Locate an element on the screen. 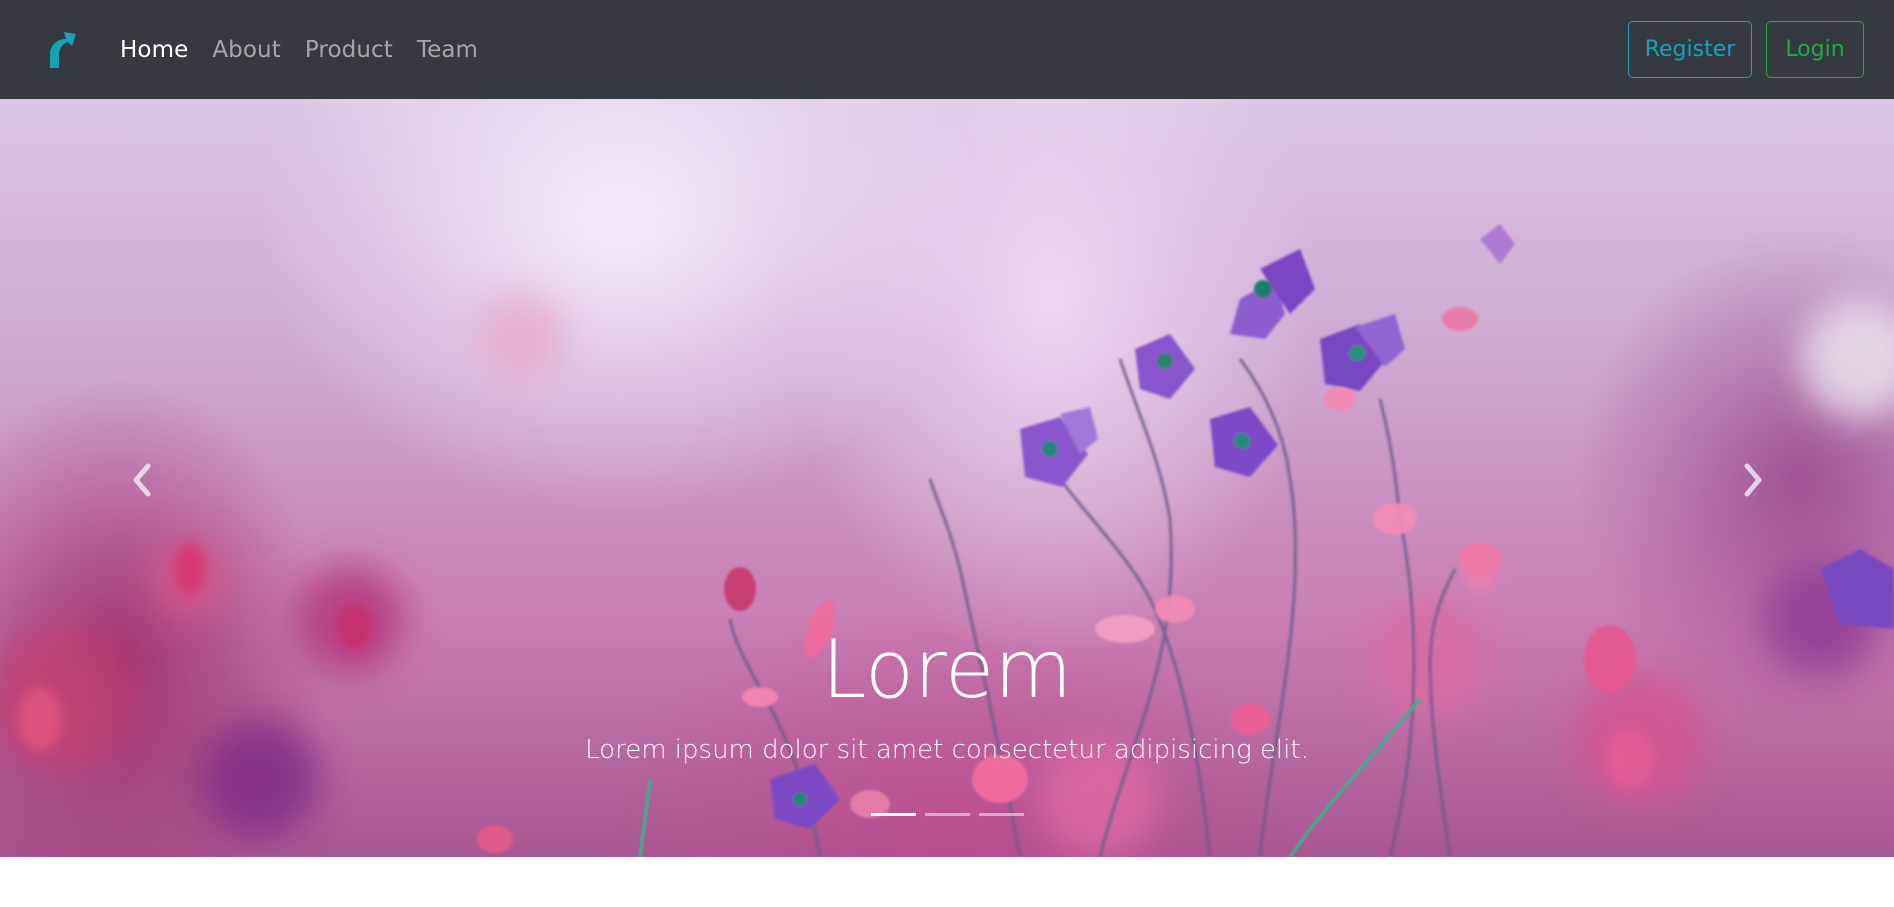  nav-link-about: About is located at coordinates (246, 50).